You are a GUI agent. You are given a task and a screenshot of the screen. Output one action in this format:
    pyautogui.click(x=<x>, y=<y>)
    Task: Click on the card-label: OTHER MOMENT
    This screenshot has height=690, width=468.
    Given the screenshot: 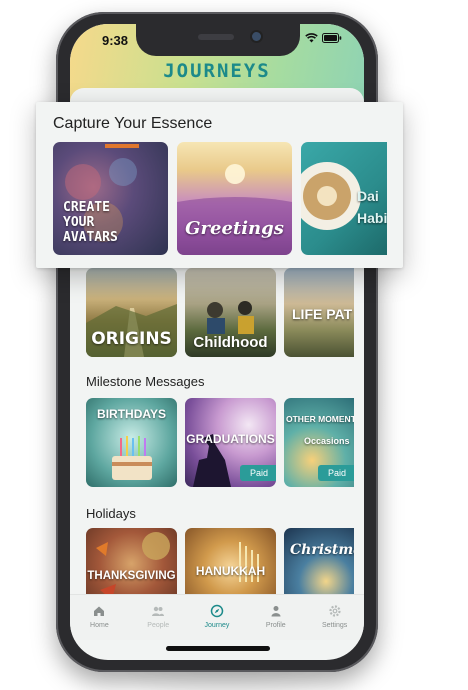 What is the action you would take?
    pyautogui.click(x=320, y=419)
    